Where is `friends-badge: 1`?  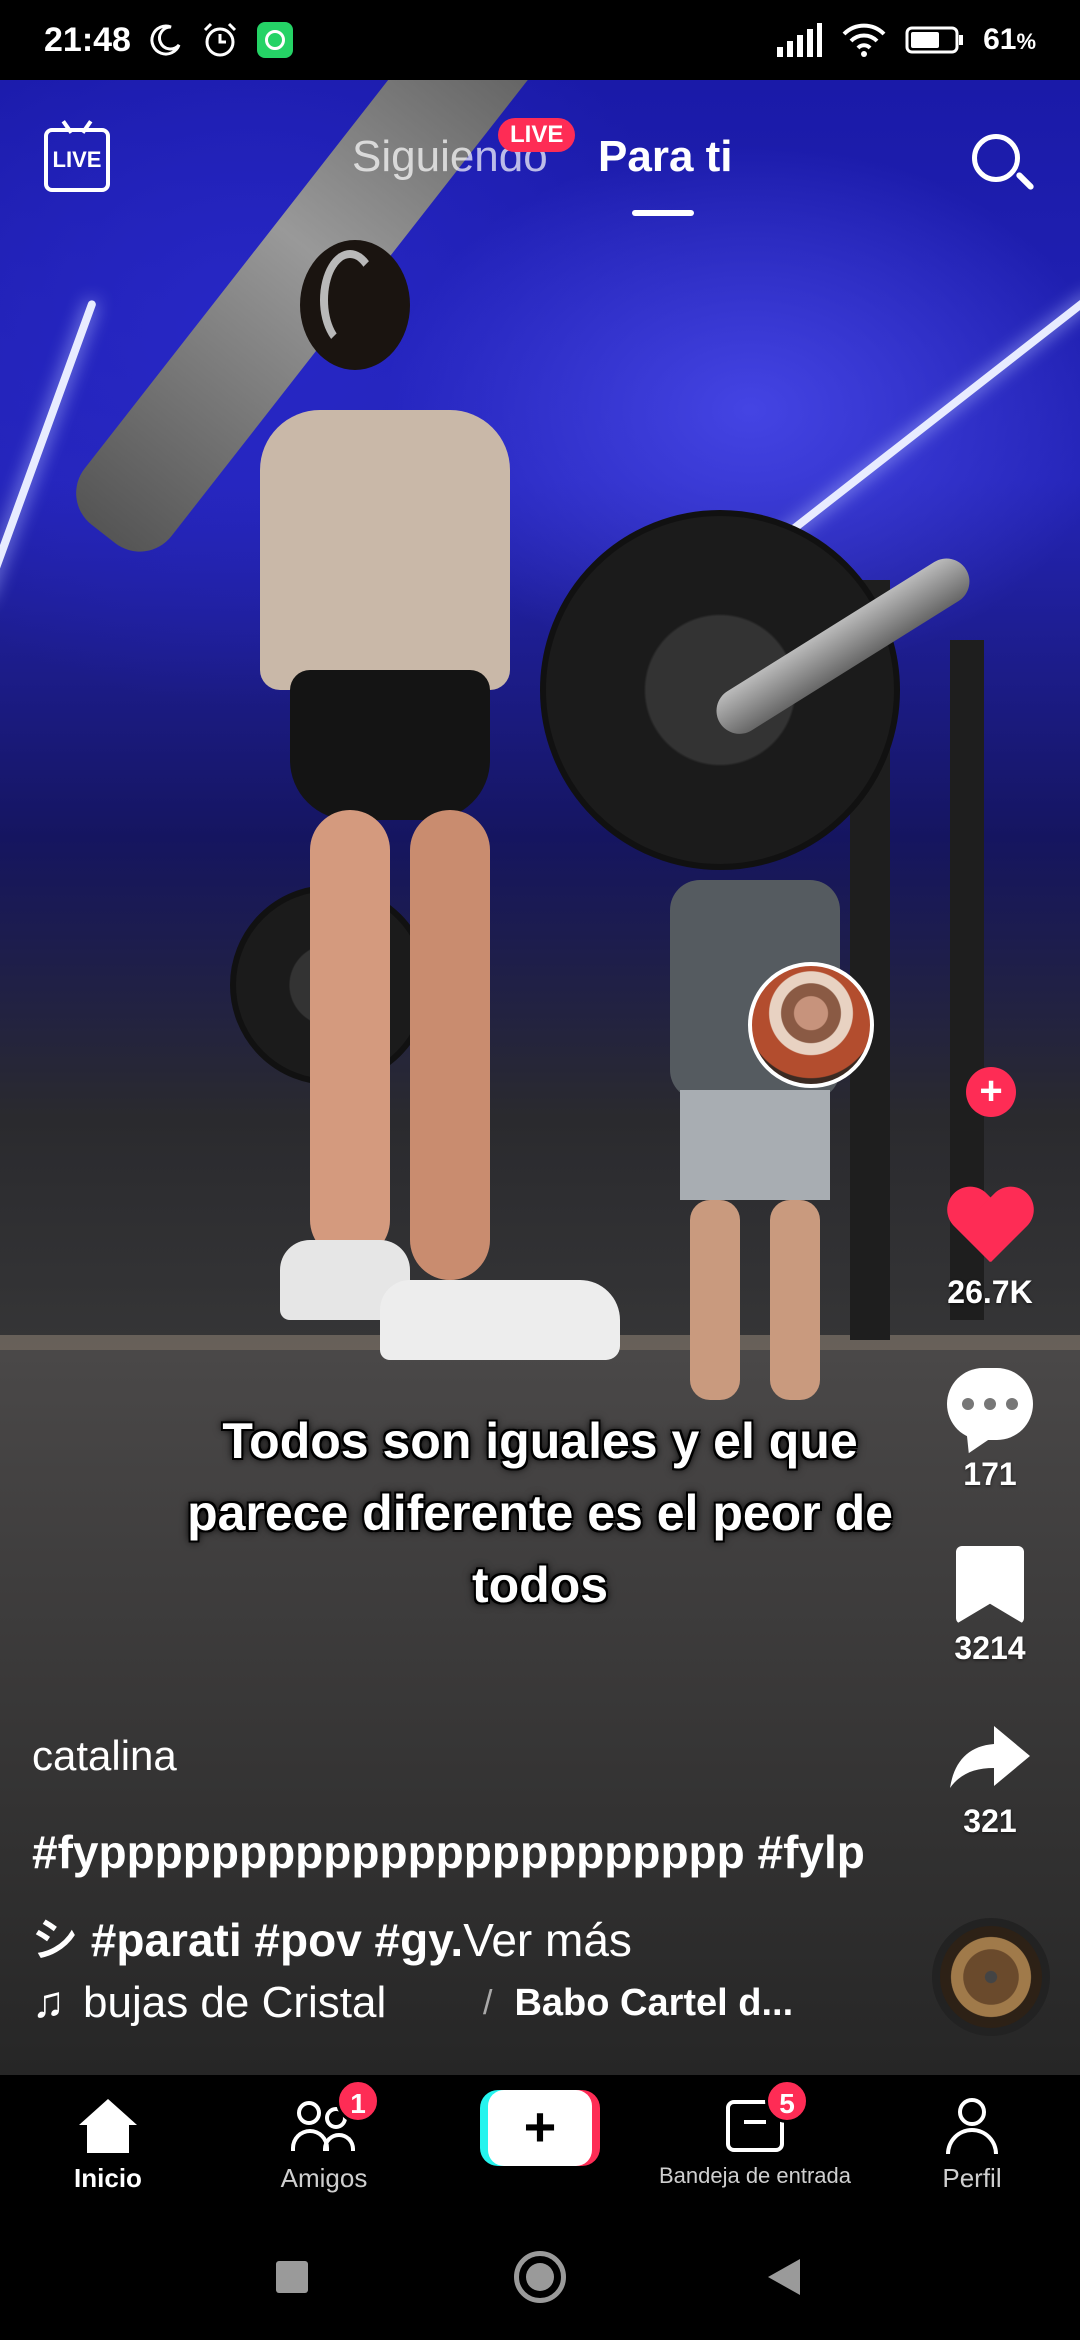
friends-badge: 1 is located at coordinates (358, 2101).